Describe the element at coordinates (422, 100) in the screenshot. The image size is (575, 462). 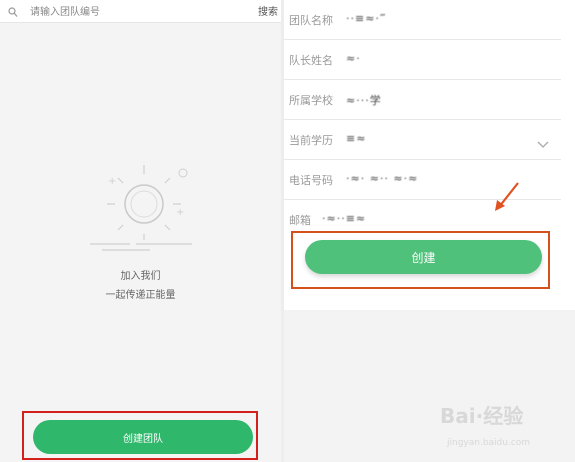
I see `field-school: 所属学校 ≈···学` at that location.